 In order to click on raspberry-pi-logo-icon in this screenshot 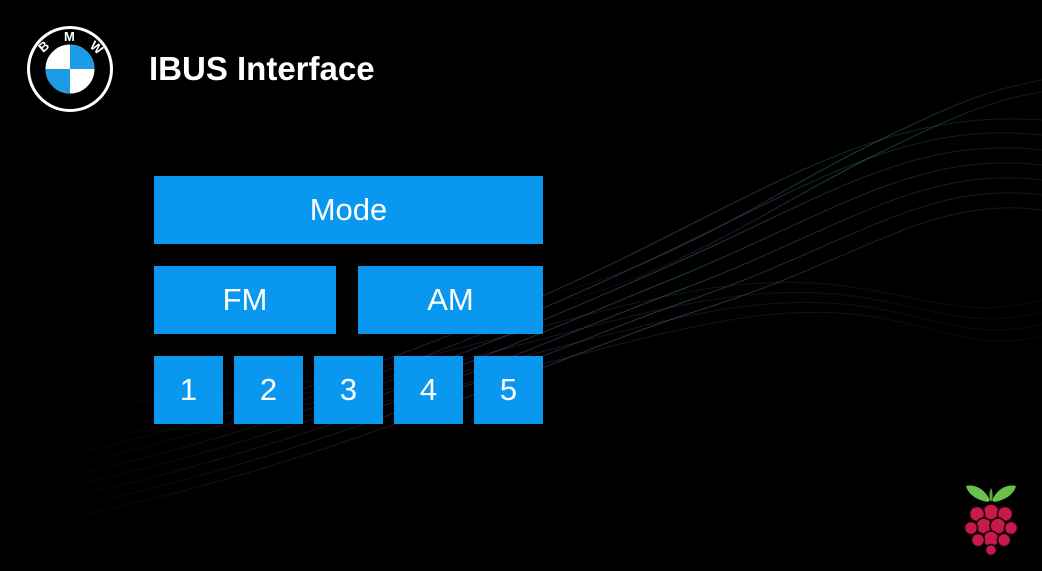, I will do `click(991, 520)`.